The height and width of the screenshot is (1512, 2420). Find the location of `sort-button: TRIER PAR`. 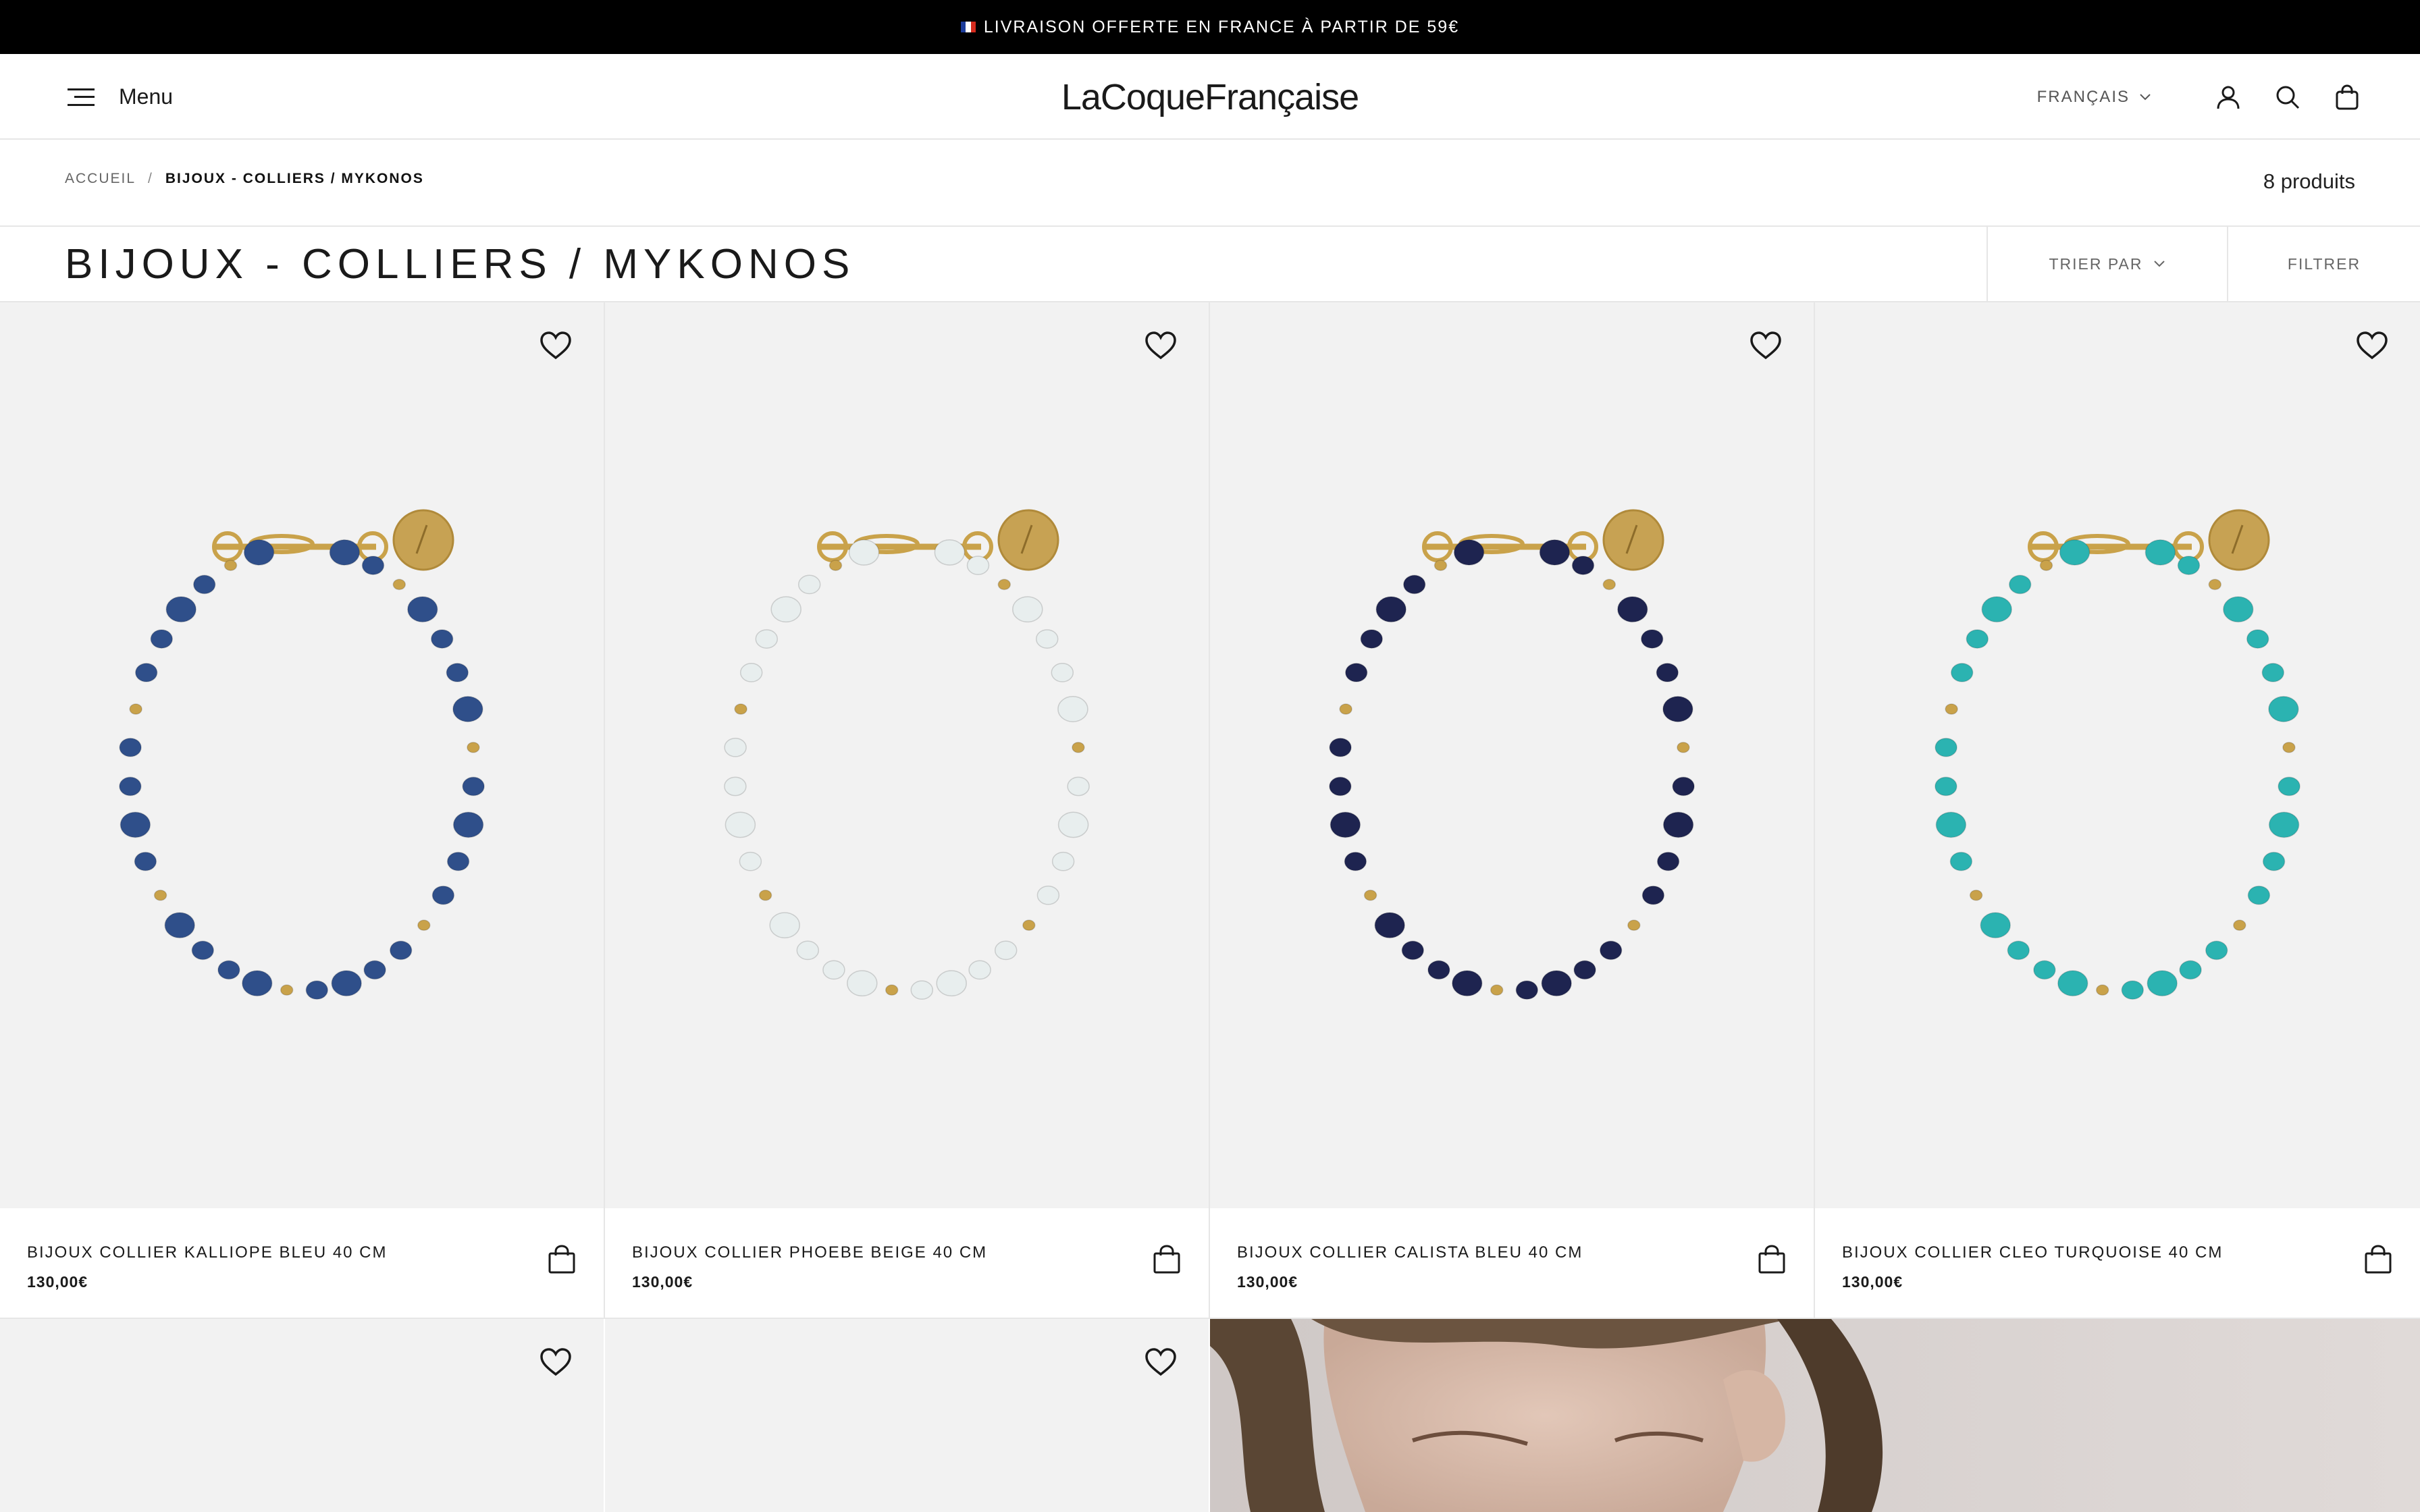

sort-button: TRIER PAR is located at coordinates (2107, 264).